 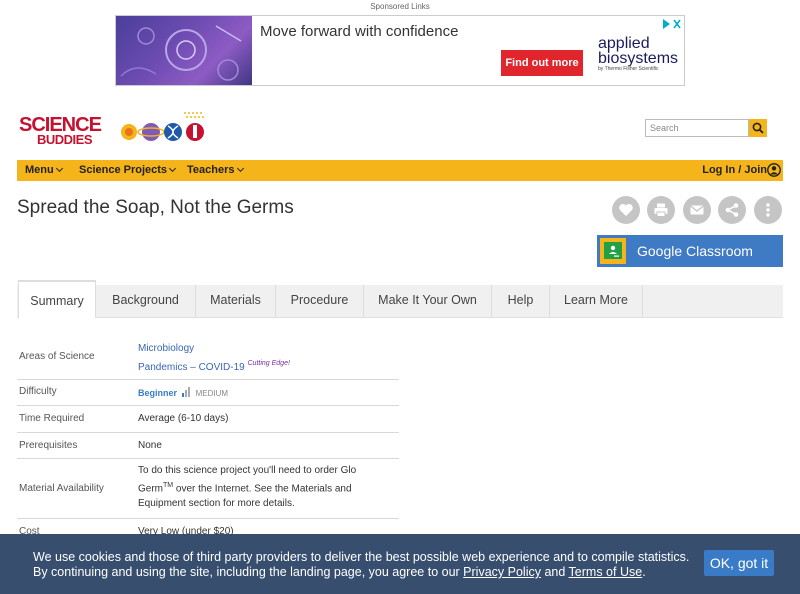 What do you see at coordinates (57, 356) in the screenshot?
I see `areas-of-science-label: Areas of Science` at bounding box center [57, 356].